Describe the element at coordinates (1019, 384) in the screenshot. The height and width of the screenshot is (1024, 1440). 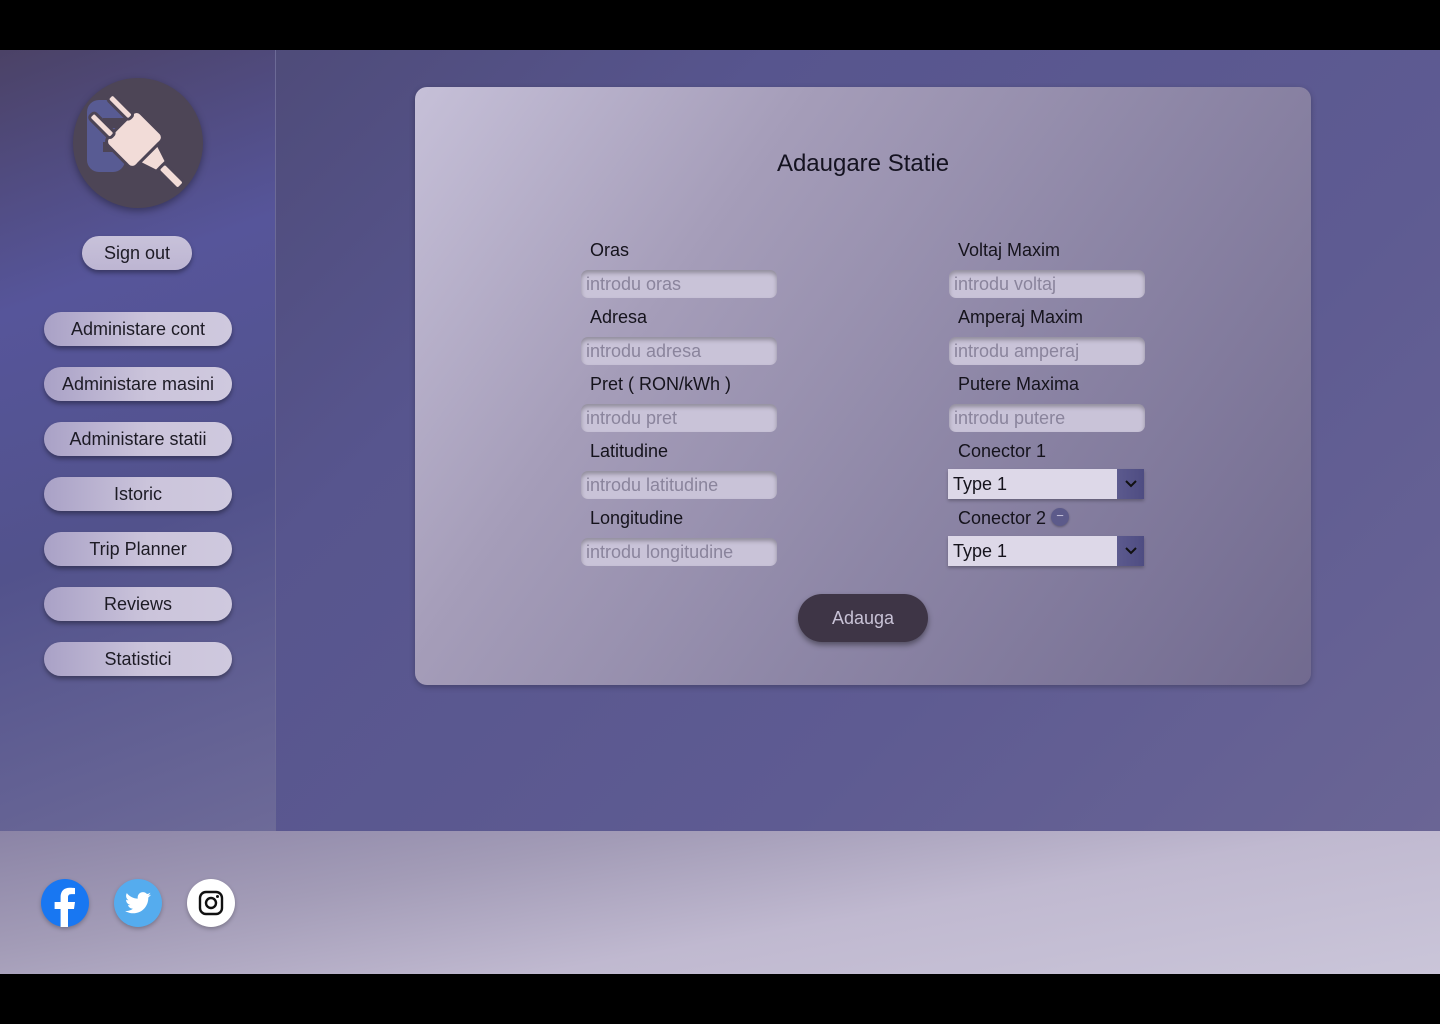
I see `putere-label: Putere Maxima` at that location.